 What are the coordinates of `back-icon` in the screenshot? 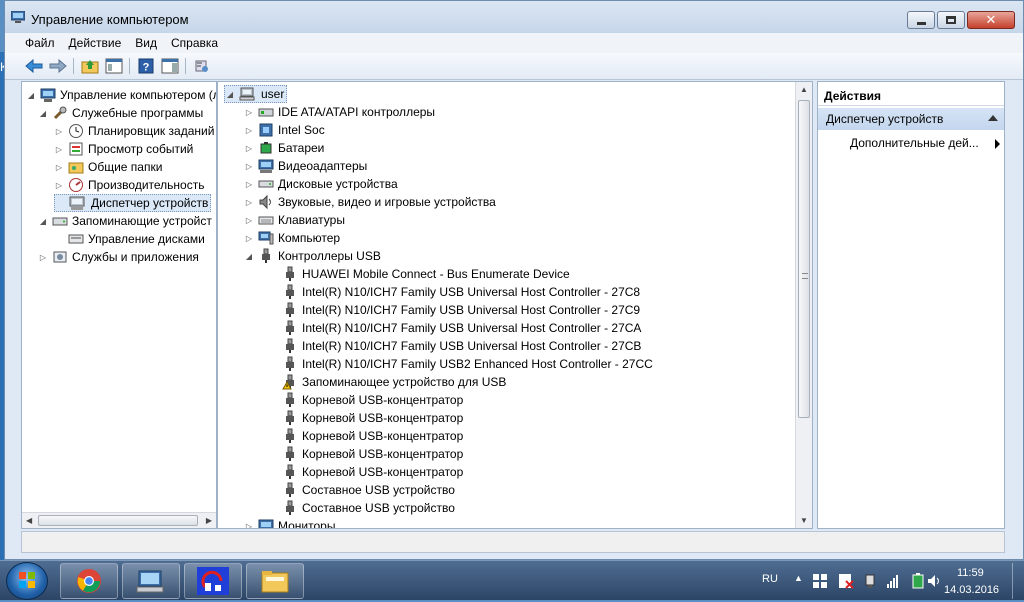 It's located at (34, 66).